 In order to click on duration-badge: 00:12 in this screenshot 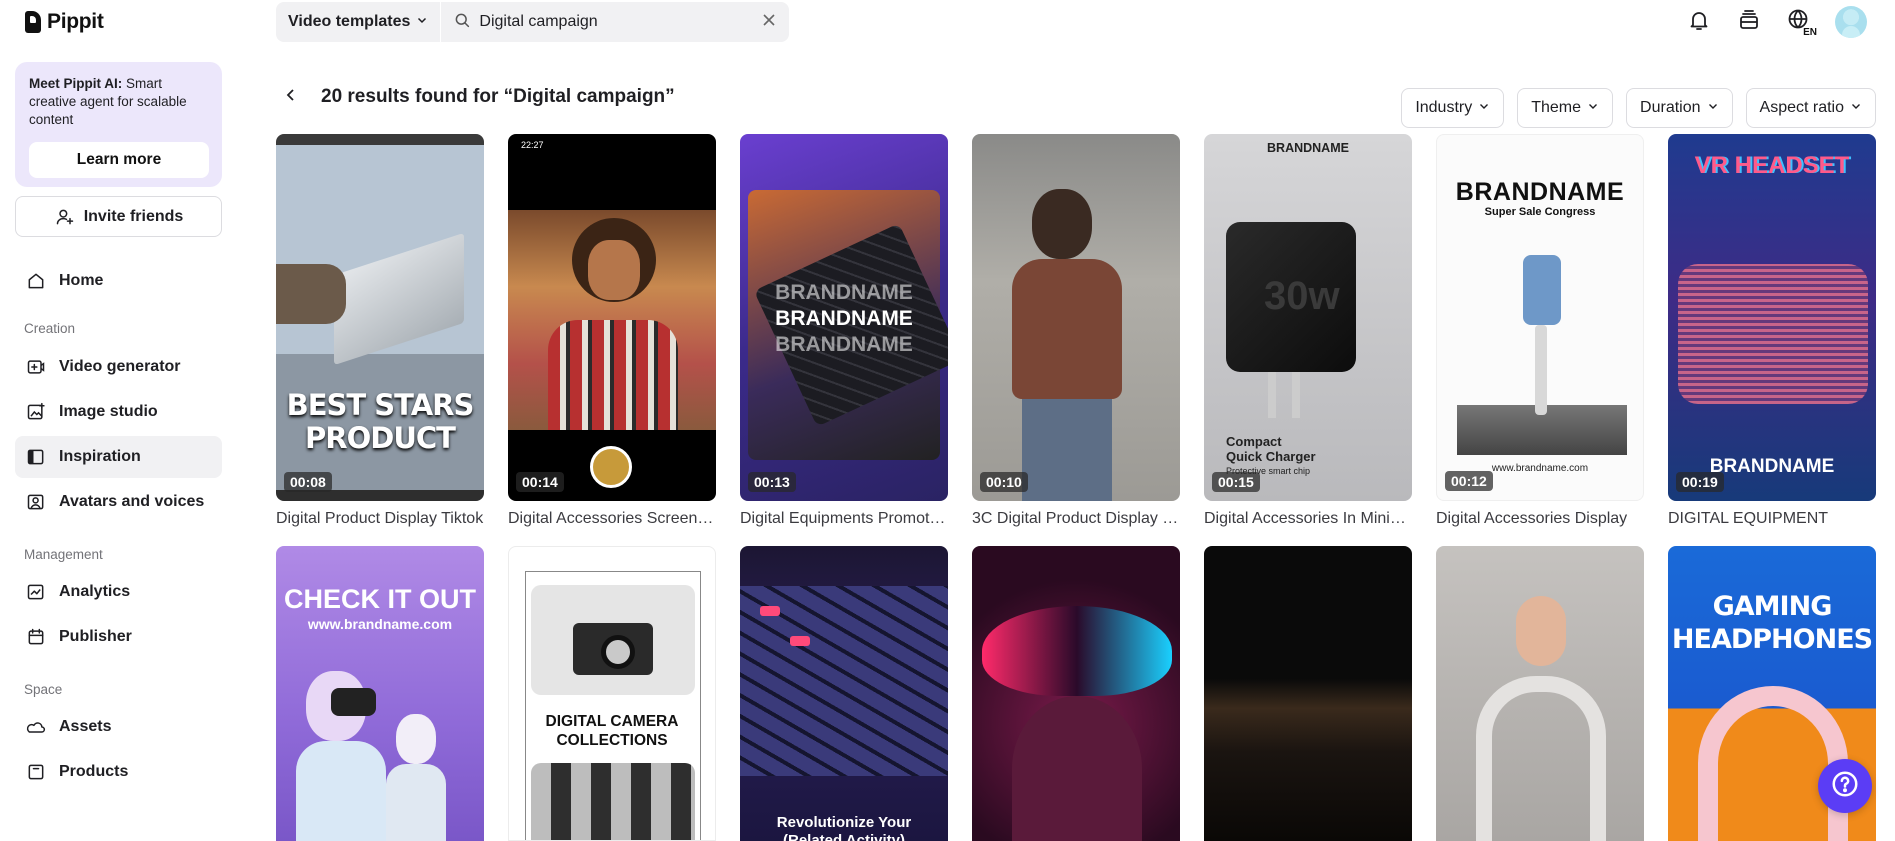, I will do `click(1469, 481)`.